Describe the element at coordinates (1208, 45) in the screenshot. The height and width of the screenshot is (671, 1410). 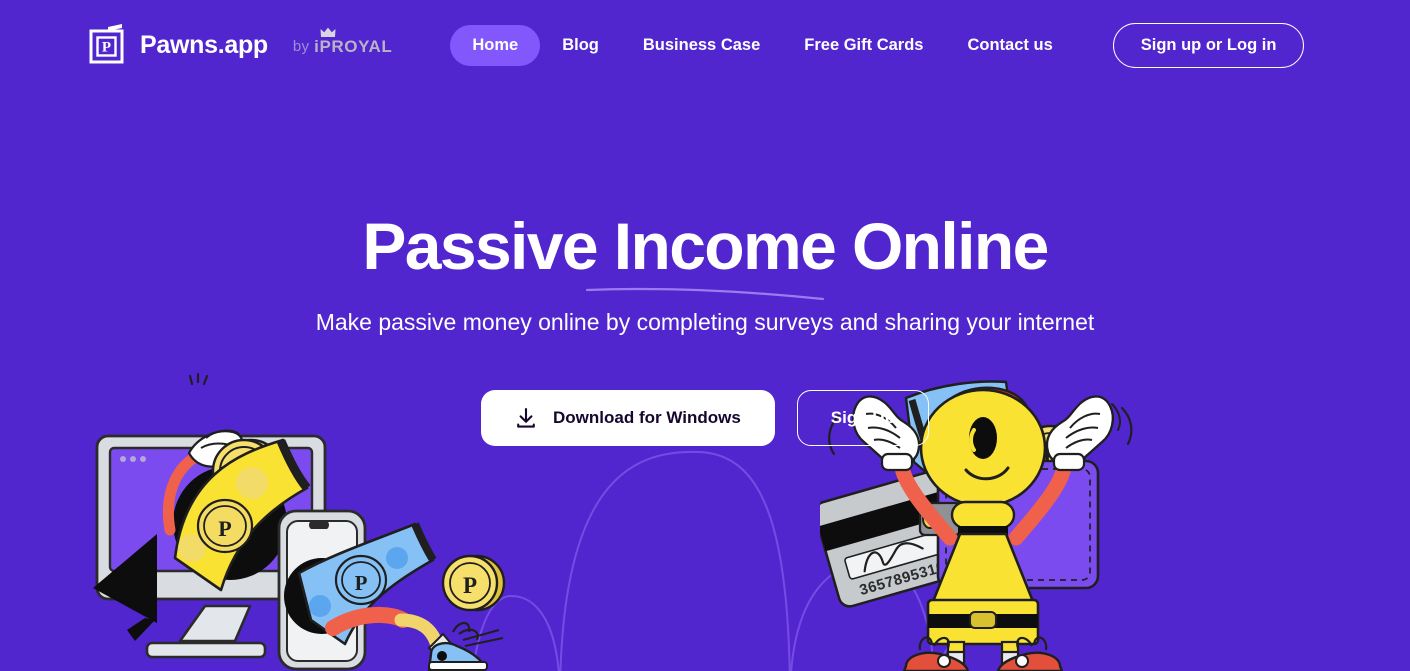
I see `signup-or-login-button: Sign up or Log in` at that location.